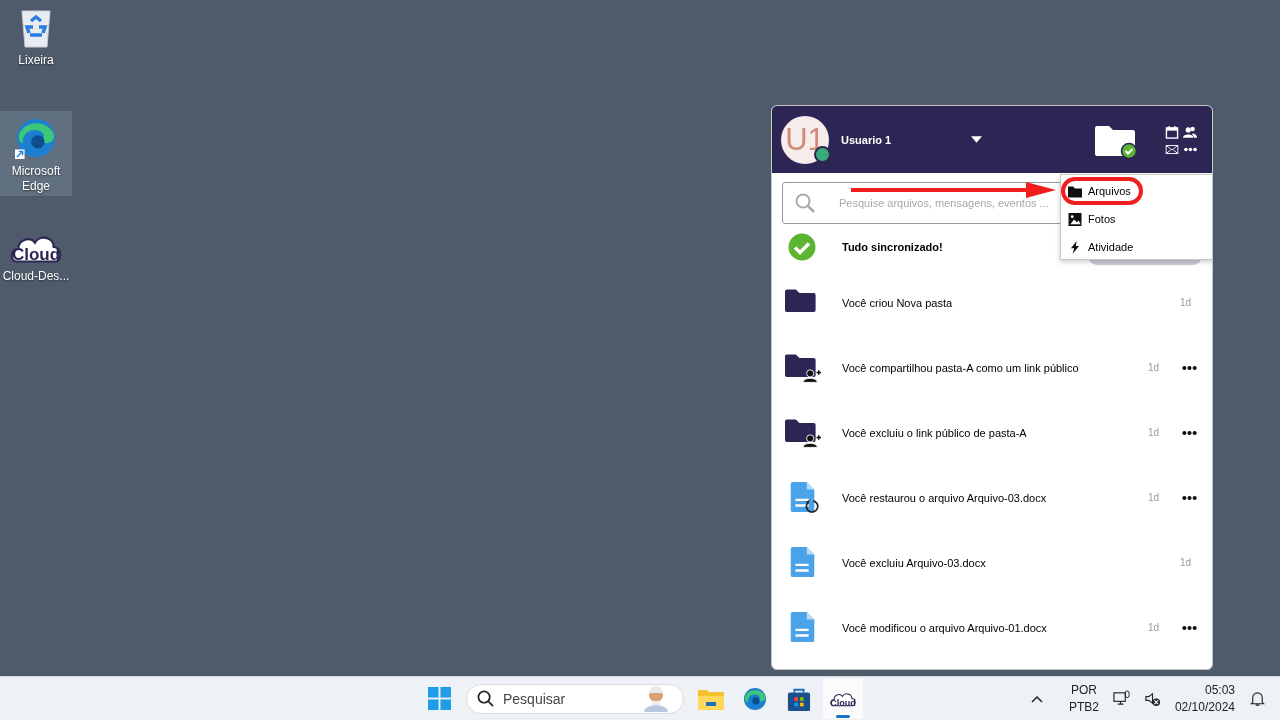  Describe the element at coordinates (961, 367) in the screenshot. I see `activity-text: Você compartilhou pasta-A como um link público` at that location.